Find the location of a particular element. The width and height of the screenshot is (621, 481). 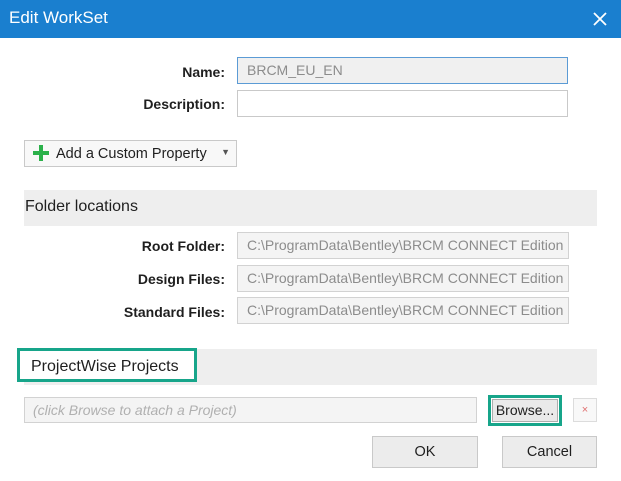

root-folder-label: Root Folder: is located at coordinates (183, 246).